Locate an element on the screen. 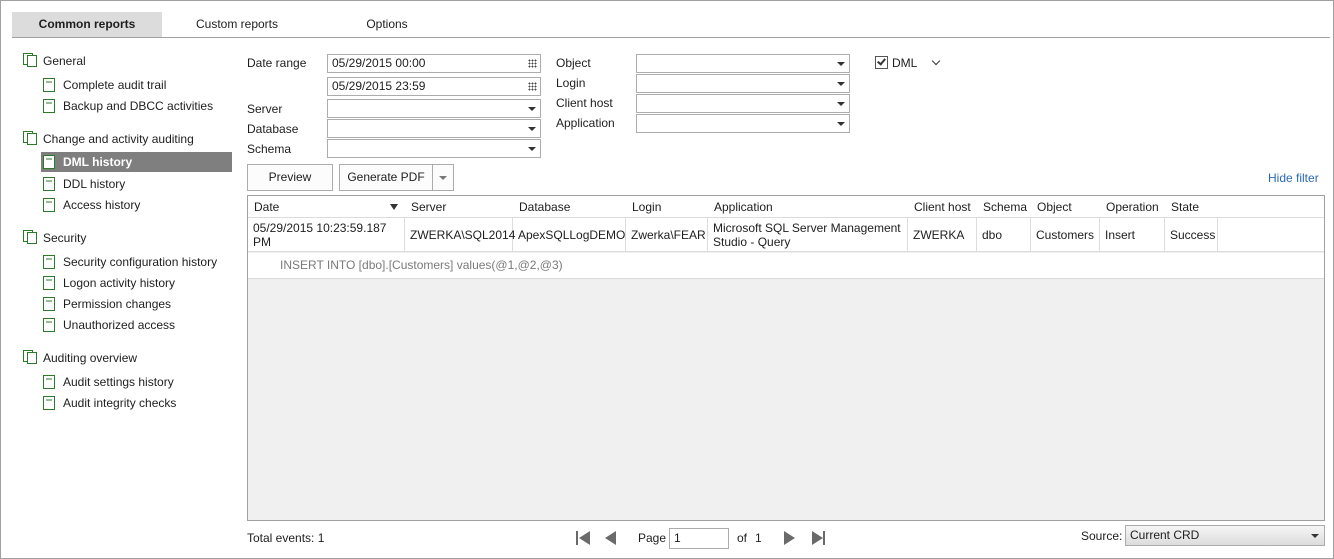  server-select is located at coordinates (434, 108).